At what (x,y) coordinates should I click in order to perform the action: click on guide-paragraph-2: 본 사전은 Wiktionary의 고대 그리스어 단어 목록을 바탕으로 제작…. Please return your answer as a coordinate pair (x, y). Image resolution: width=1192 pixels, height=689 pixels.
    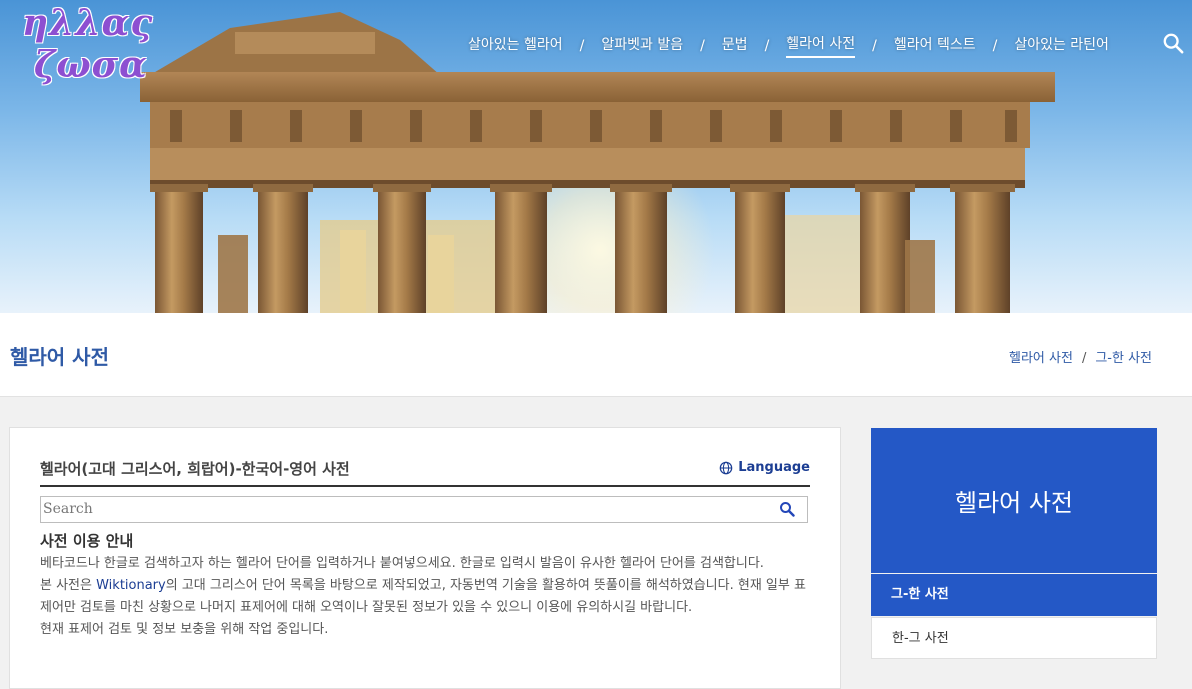
    Looking at the image, I should click on (425, 597).